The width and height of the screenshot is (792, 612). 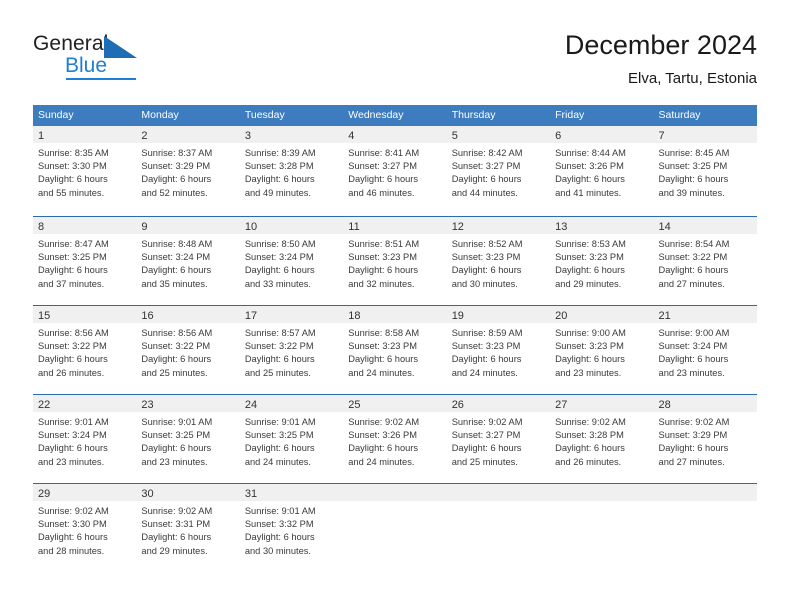 What do you see at coordinates (486, 435) in the screenshot?
I see `sunset-text: Sunset: 3:27 PM` at bounding box center [486, 435].